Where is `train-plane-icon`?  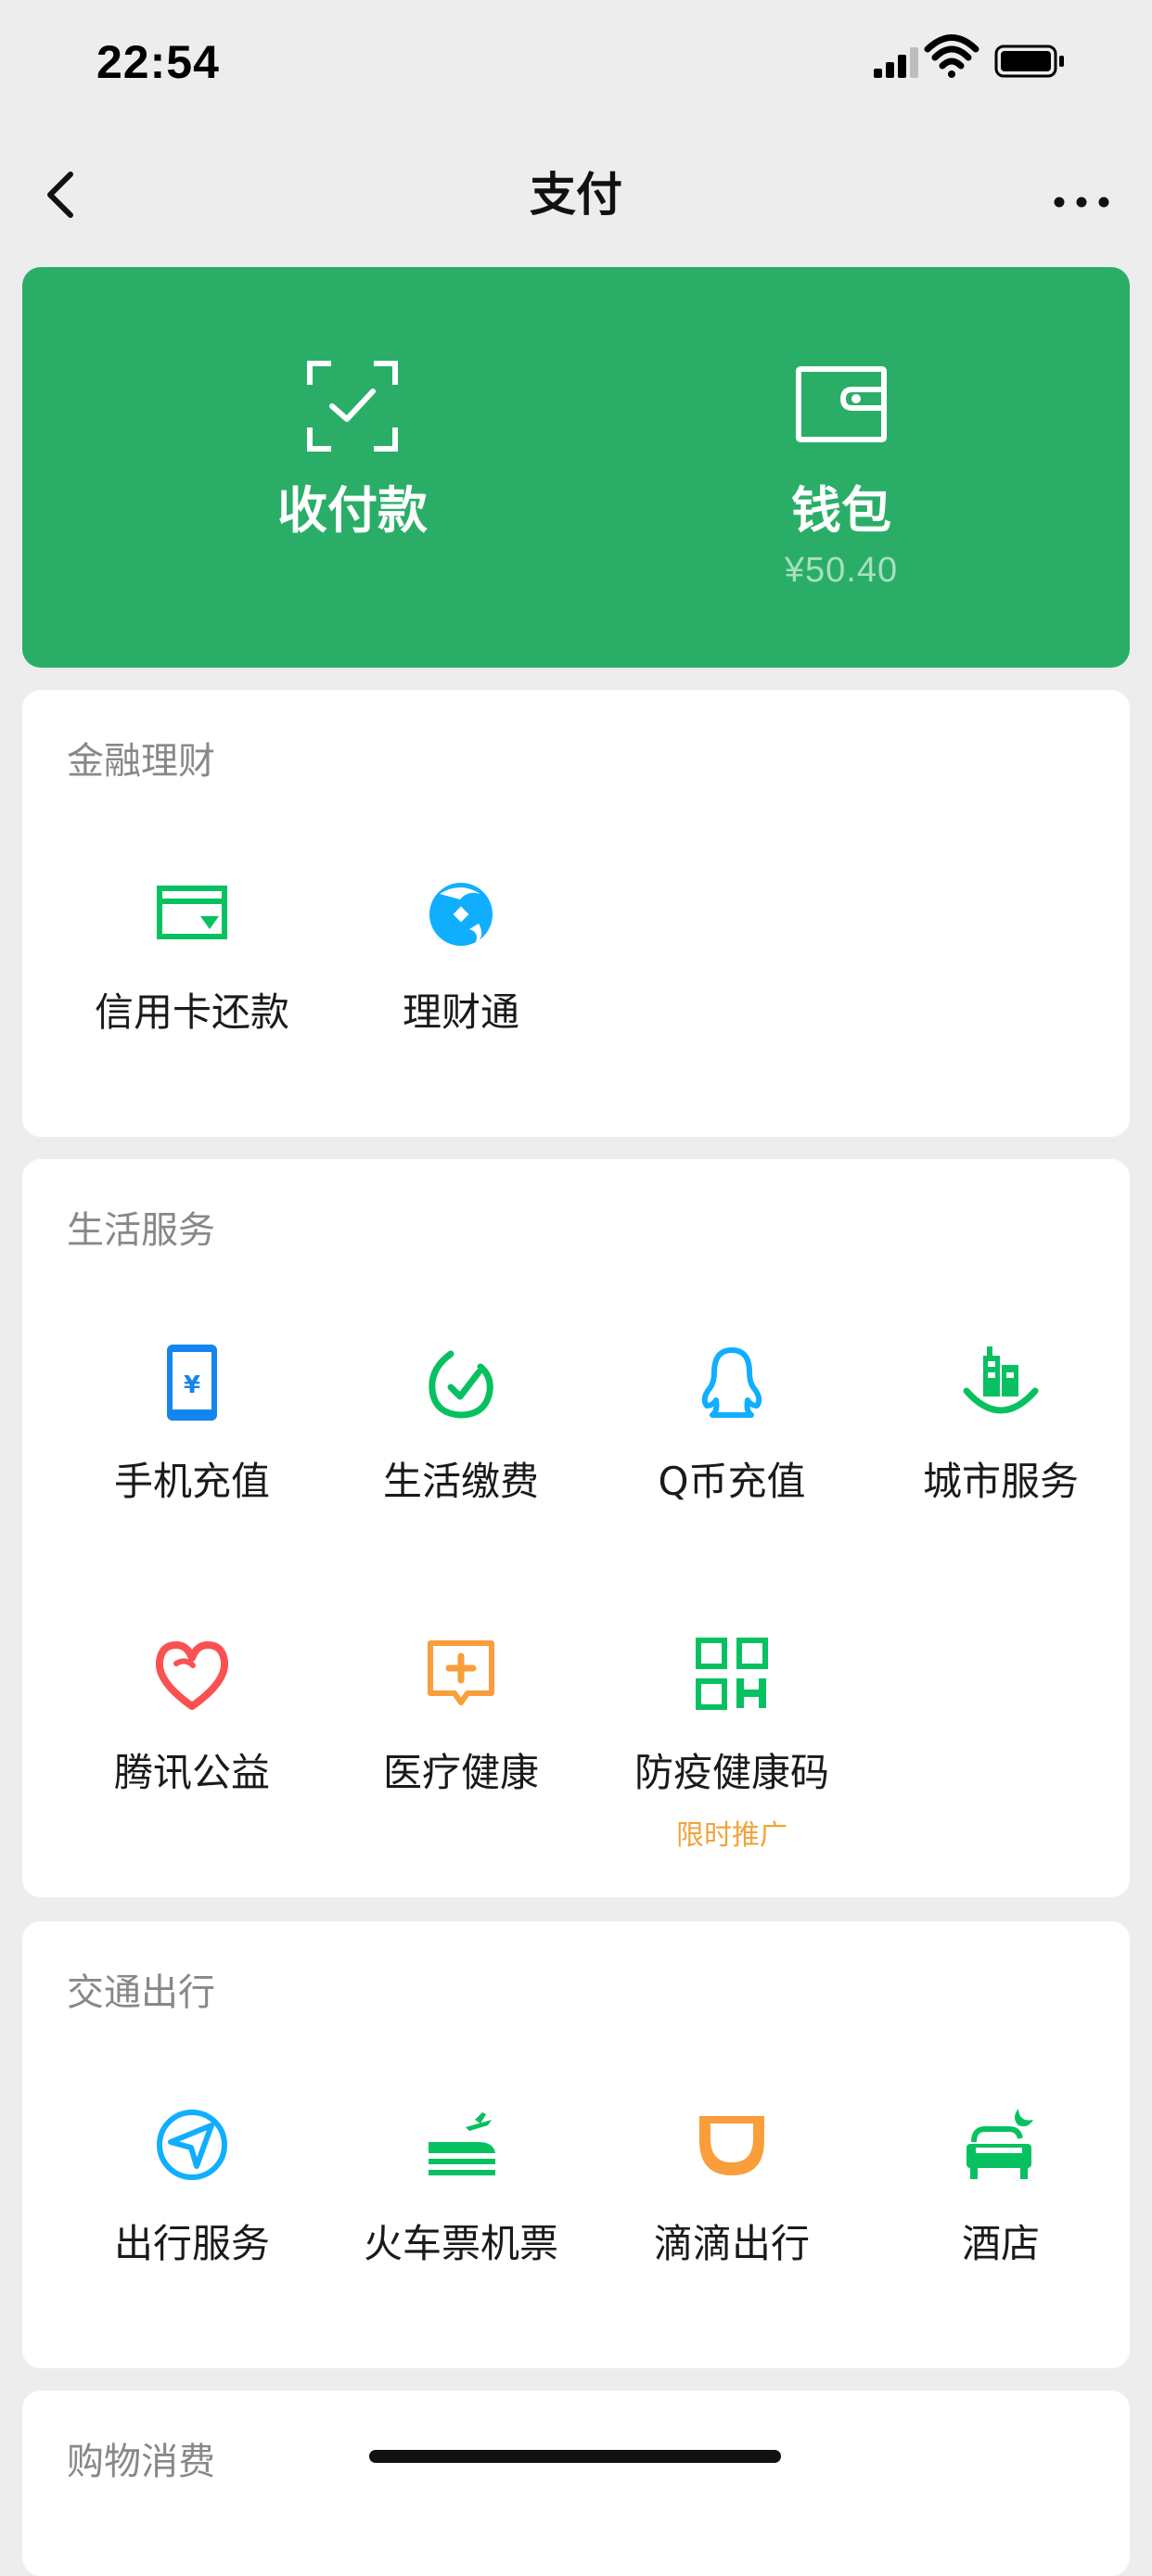
train-plane-icon is located at coordinates (462, 2143).